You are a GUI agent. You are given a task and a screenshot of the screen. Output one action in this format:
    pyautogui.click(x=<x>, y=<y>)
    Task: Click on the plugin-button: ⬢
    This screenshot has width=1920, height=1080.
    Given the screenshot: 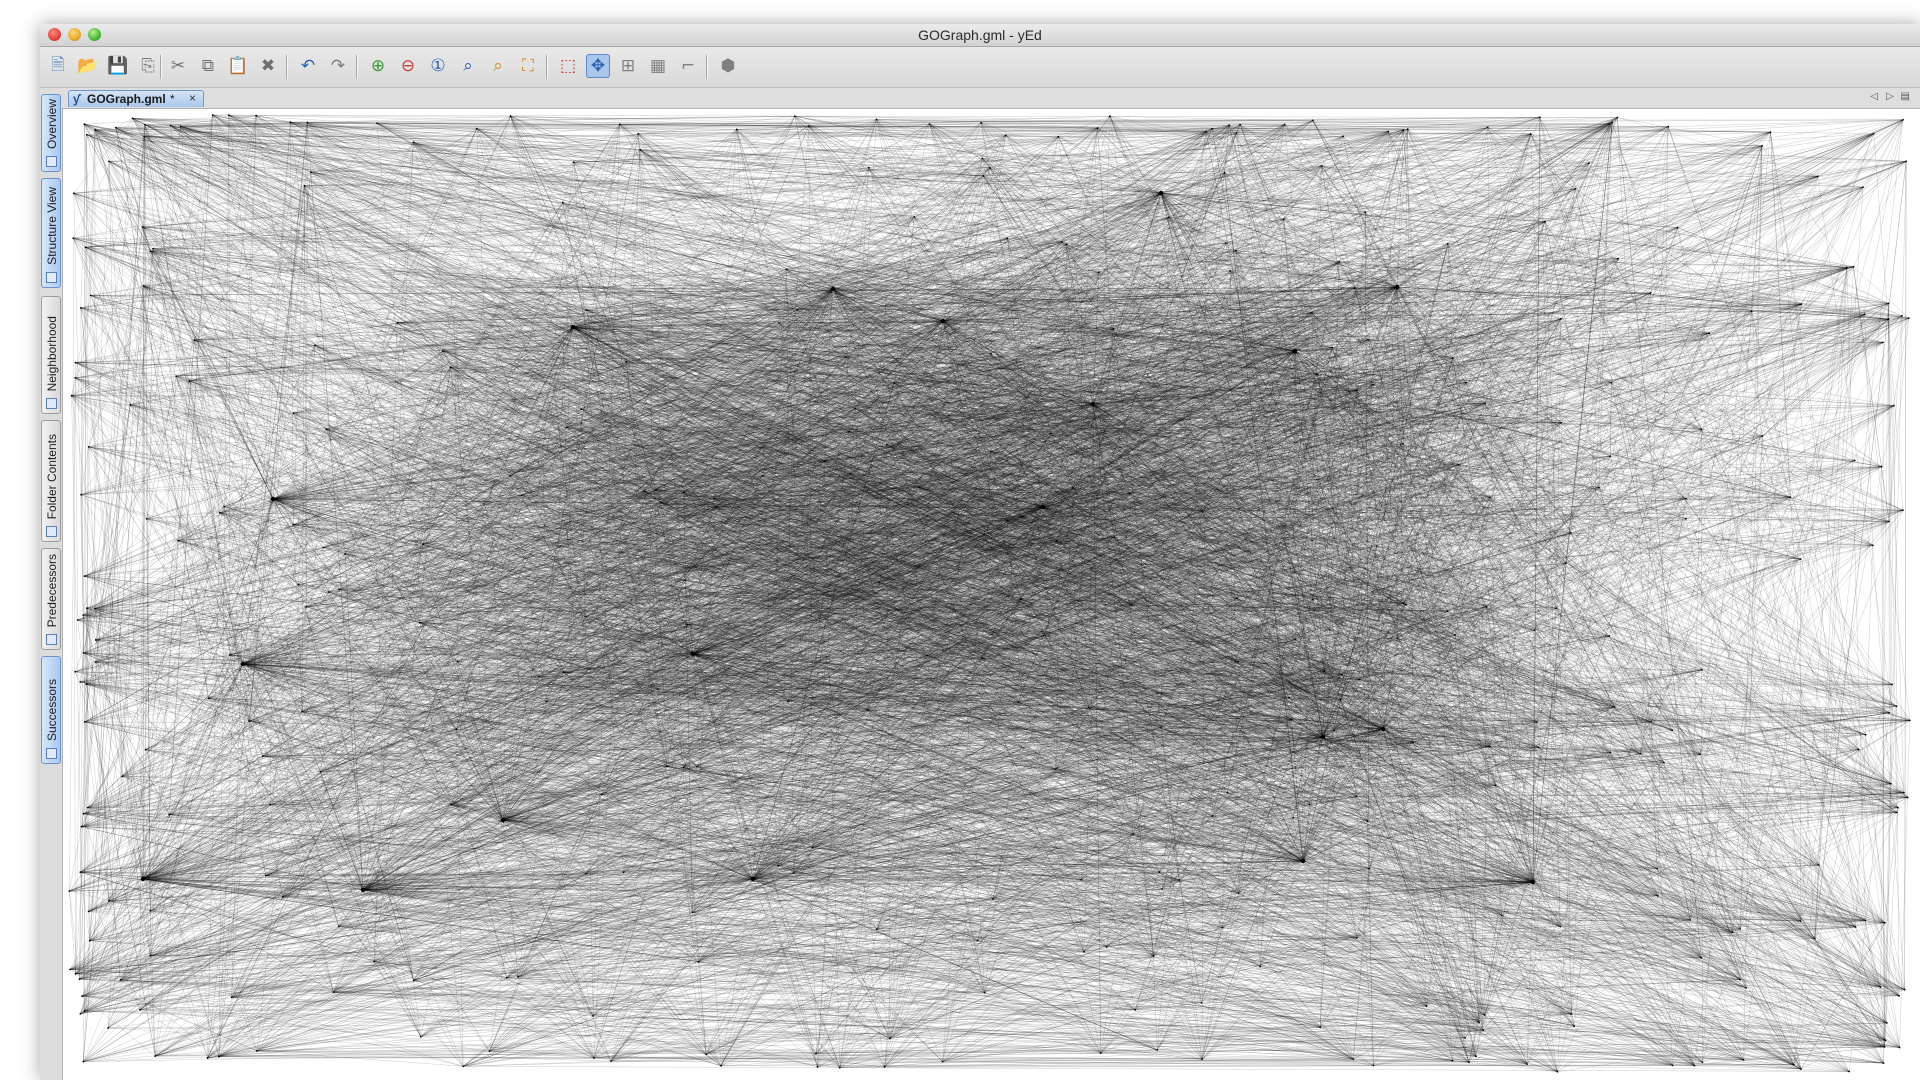 What is the action you would take?
    pyautogui.click(x=728, y=66)
    